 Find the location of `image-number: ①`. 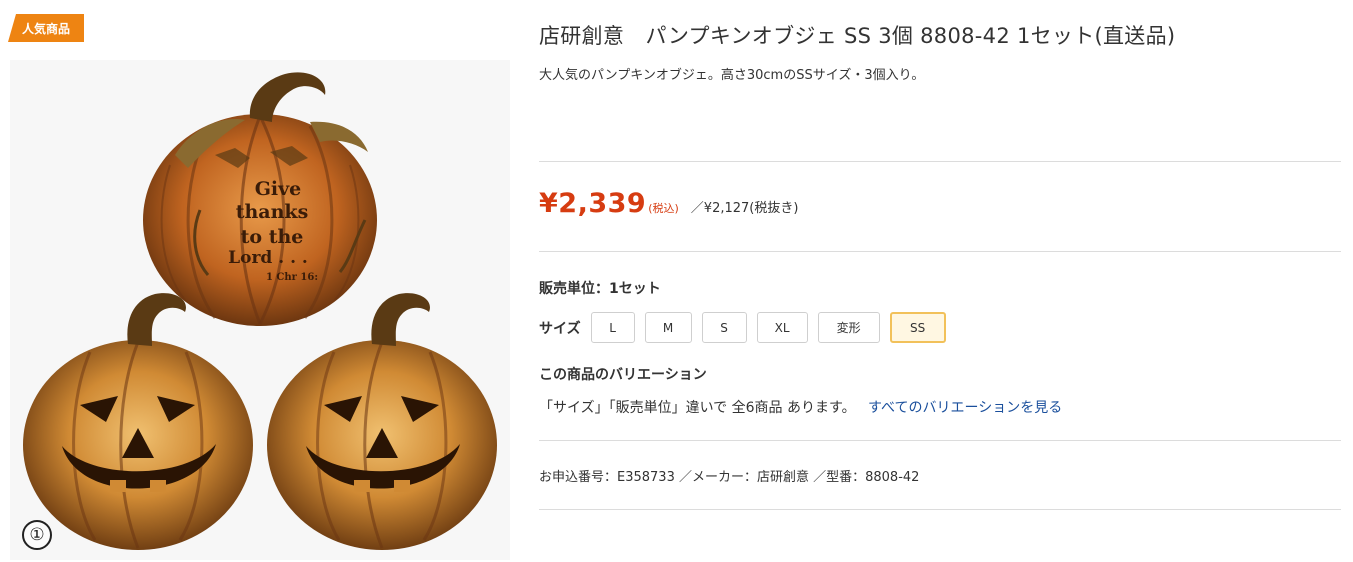

image-number: ① is located at coordinates (37, 535).